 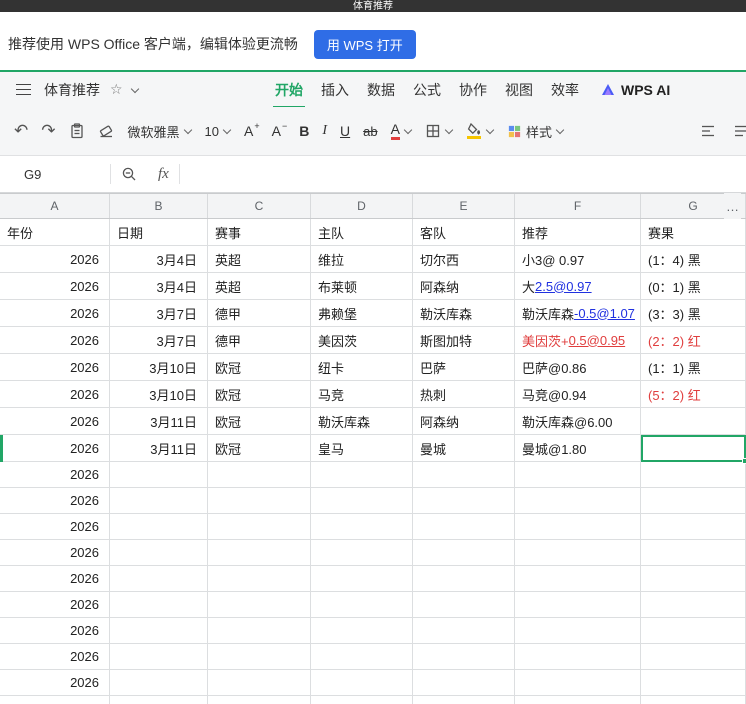 What do you see at coordinates (362, 286) in the screenshot?
I see `cell: 布莱顿` at bounding box center [362, 286].